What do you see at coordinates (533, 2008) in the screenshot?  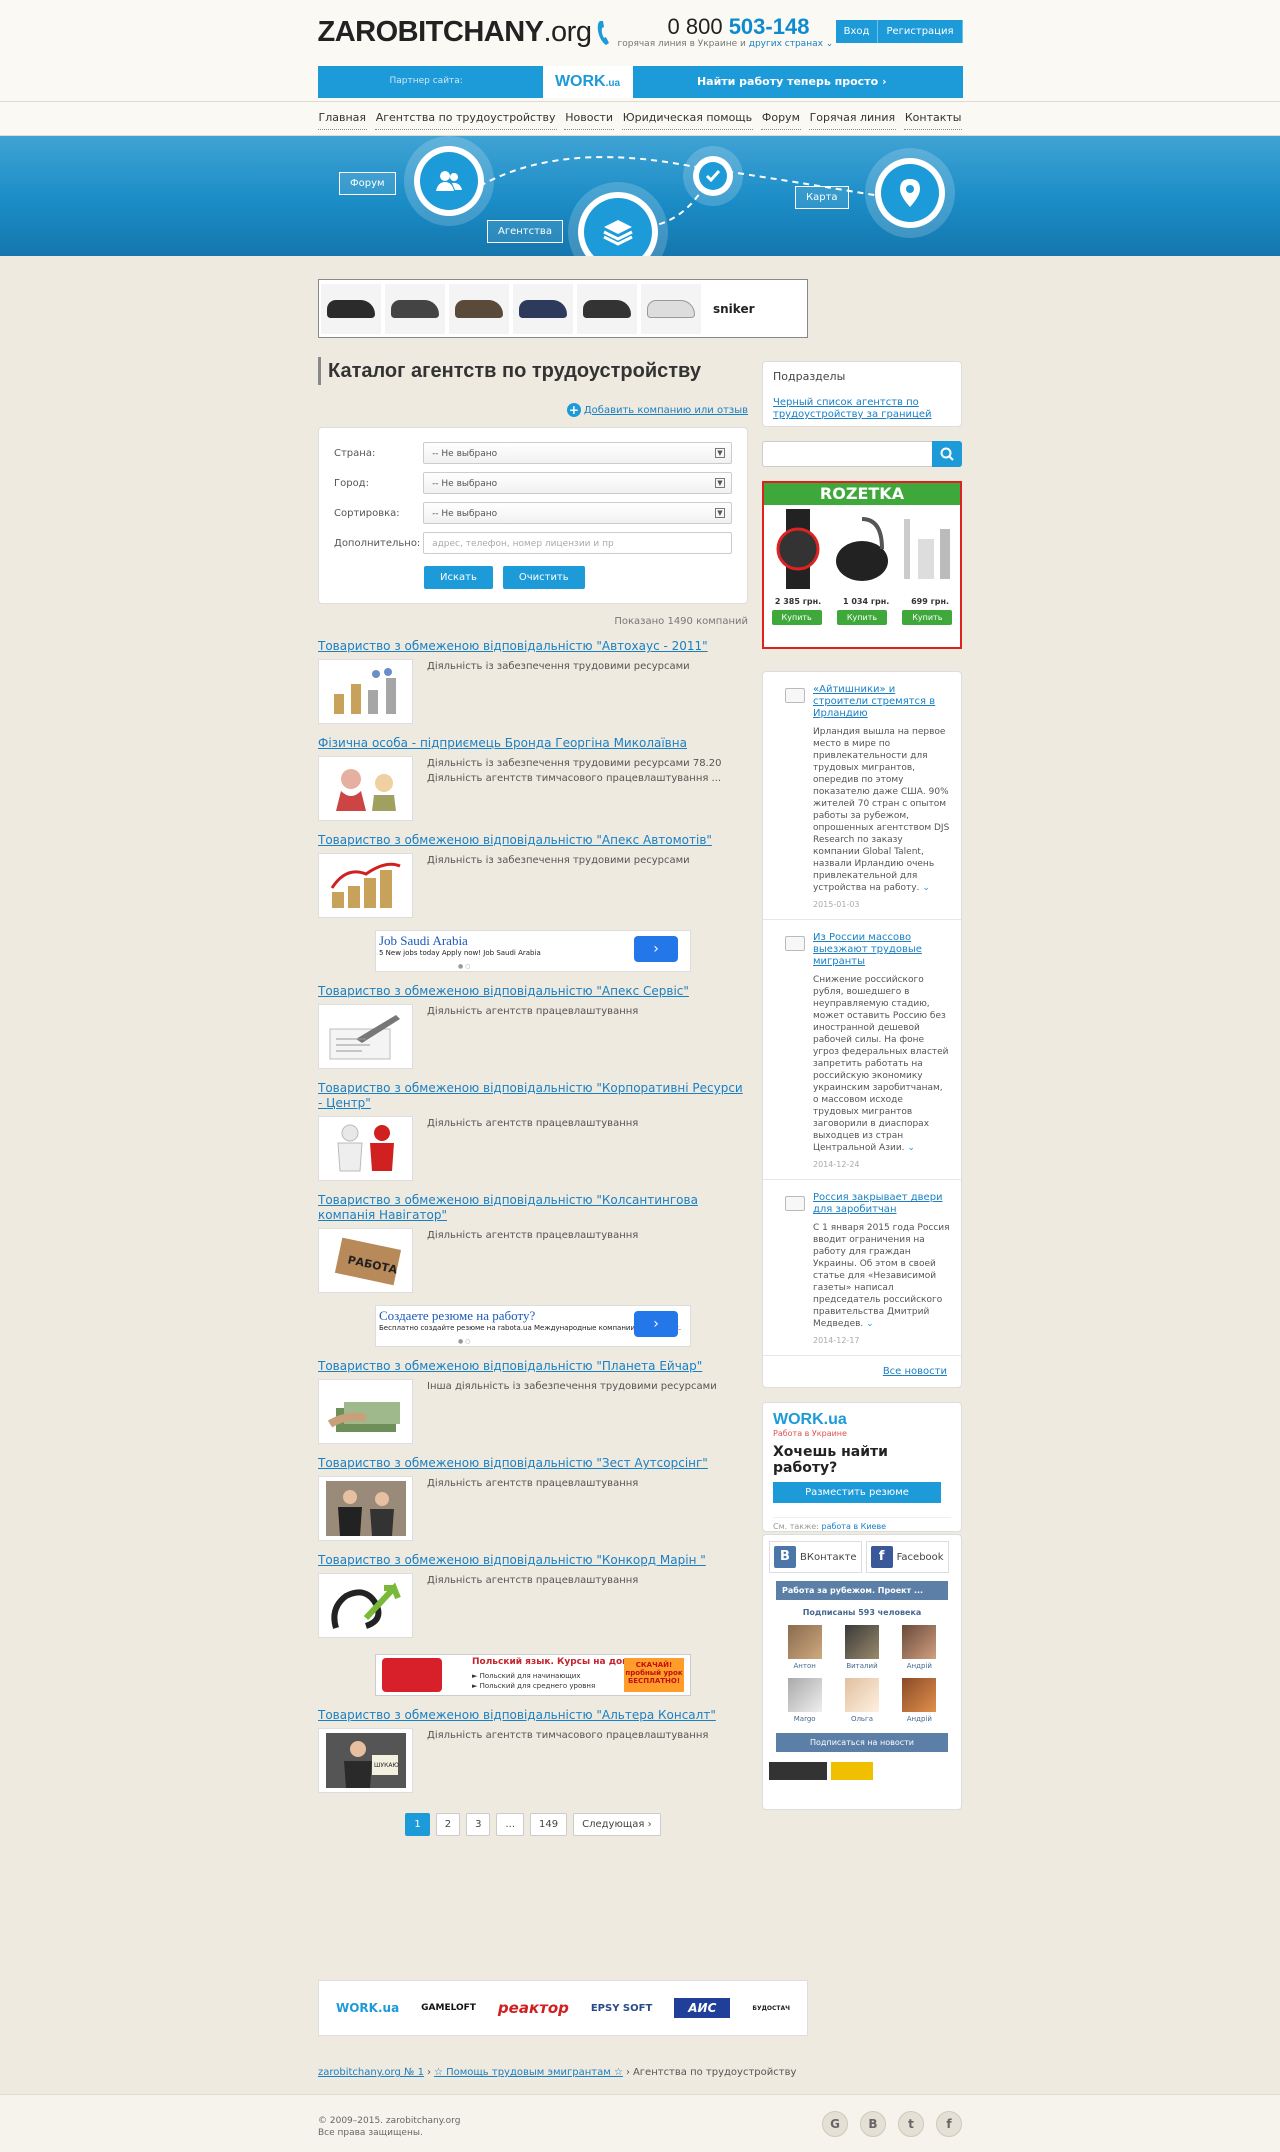 I see `partner-reactor-logo: реактор` at bounding box center [533, 2008].